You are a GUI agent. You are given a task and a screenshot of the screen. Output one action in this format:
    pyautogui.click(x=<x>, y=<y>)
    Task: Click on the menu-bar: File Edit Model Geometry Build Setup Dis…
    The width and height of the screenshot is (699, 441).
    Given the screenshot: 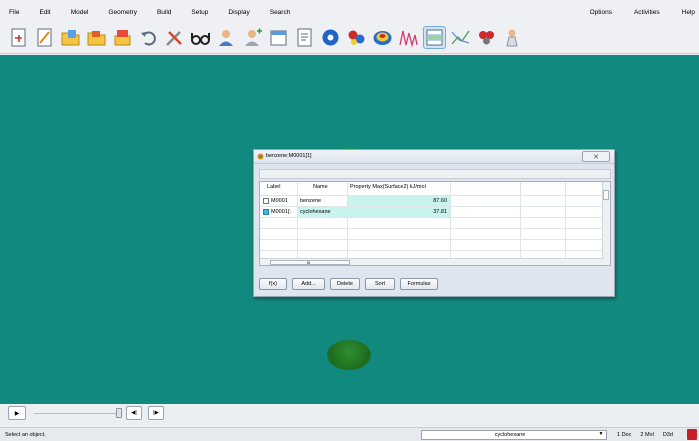 What is the action you would take?
    pyautogui.click(x=349, y=12)
    